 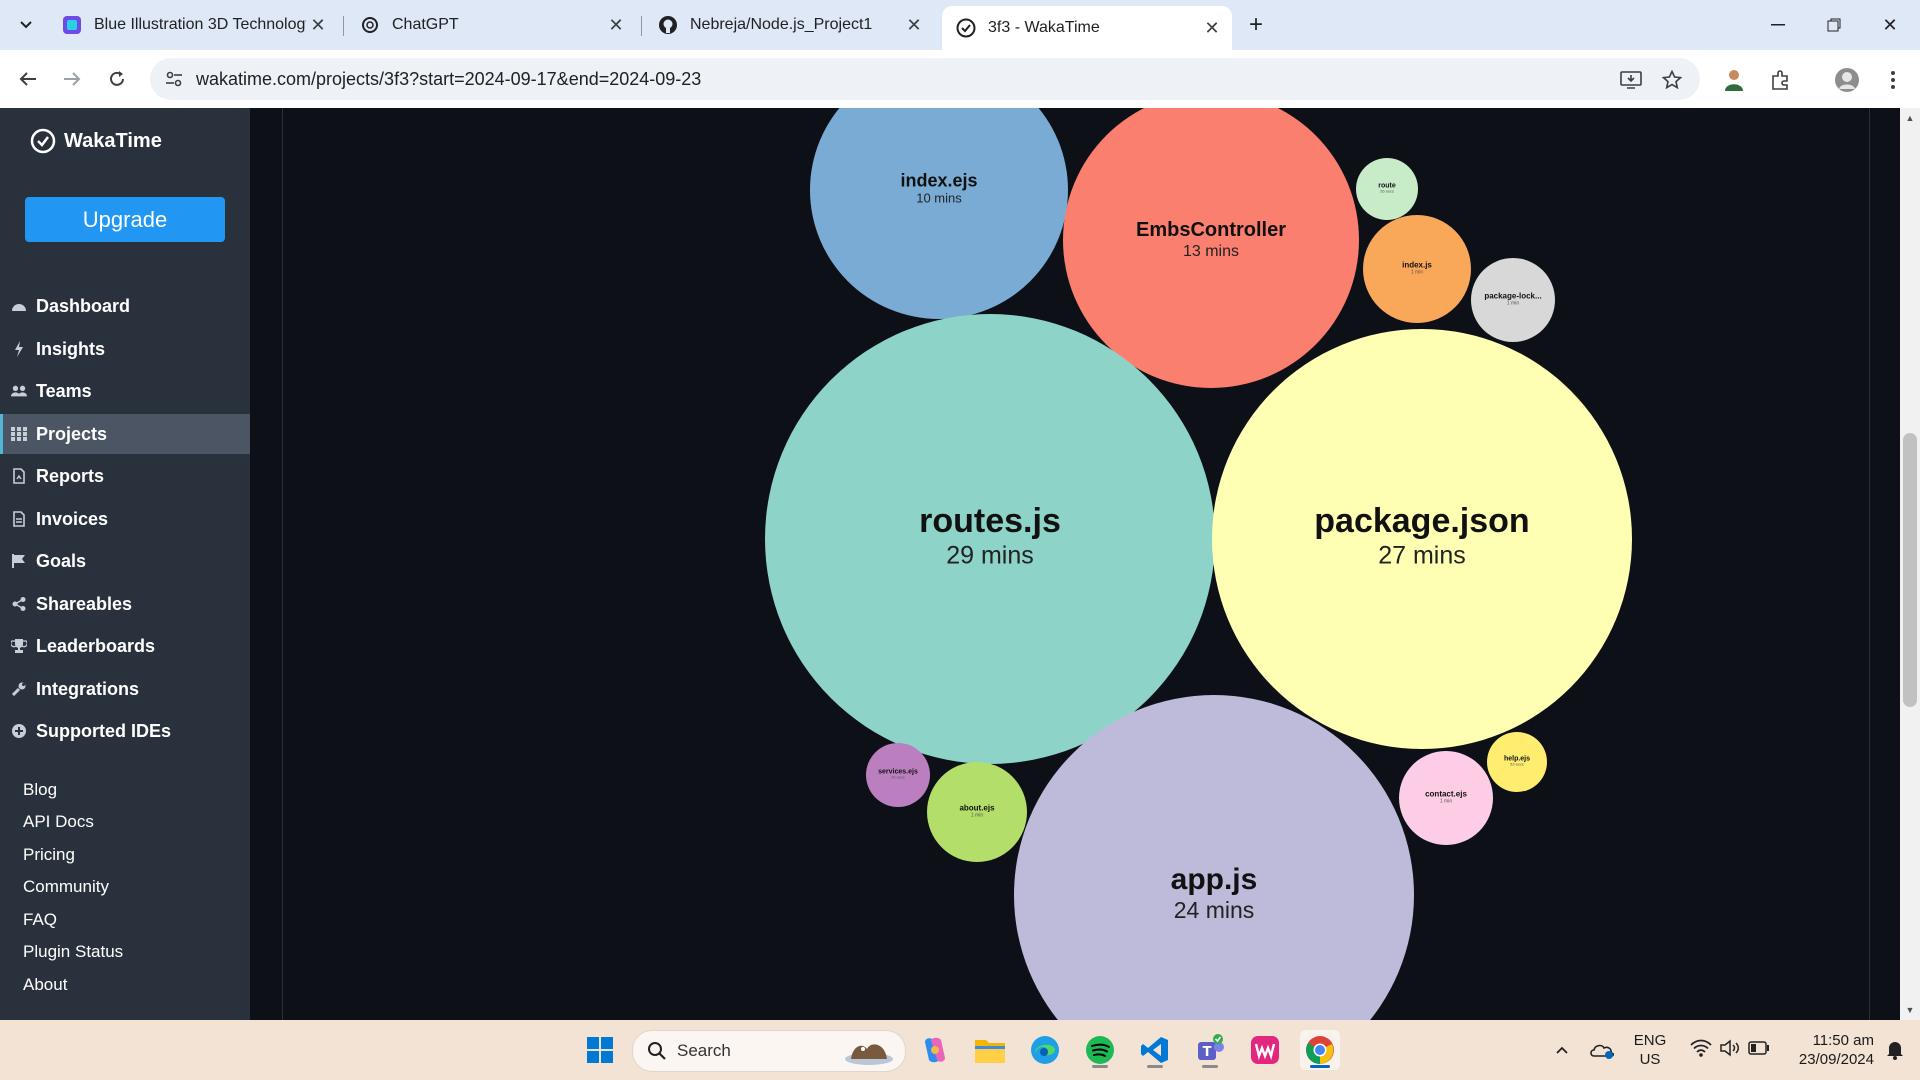 What do you see at coordinates (1562, 1050) in the screenshot?
I see `show-hidden-icons-chevron-icon` at bounding box center [1562, 1050].